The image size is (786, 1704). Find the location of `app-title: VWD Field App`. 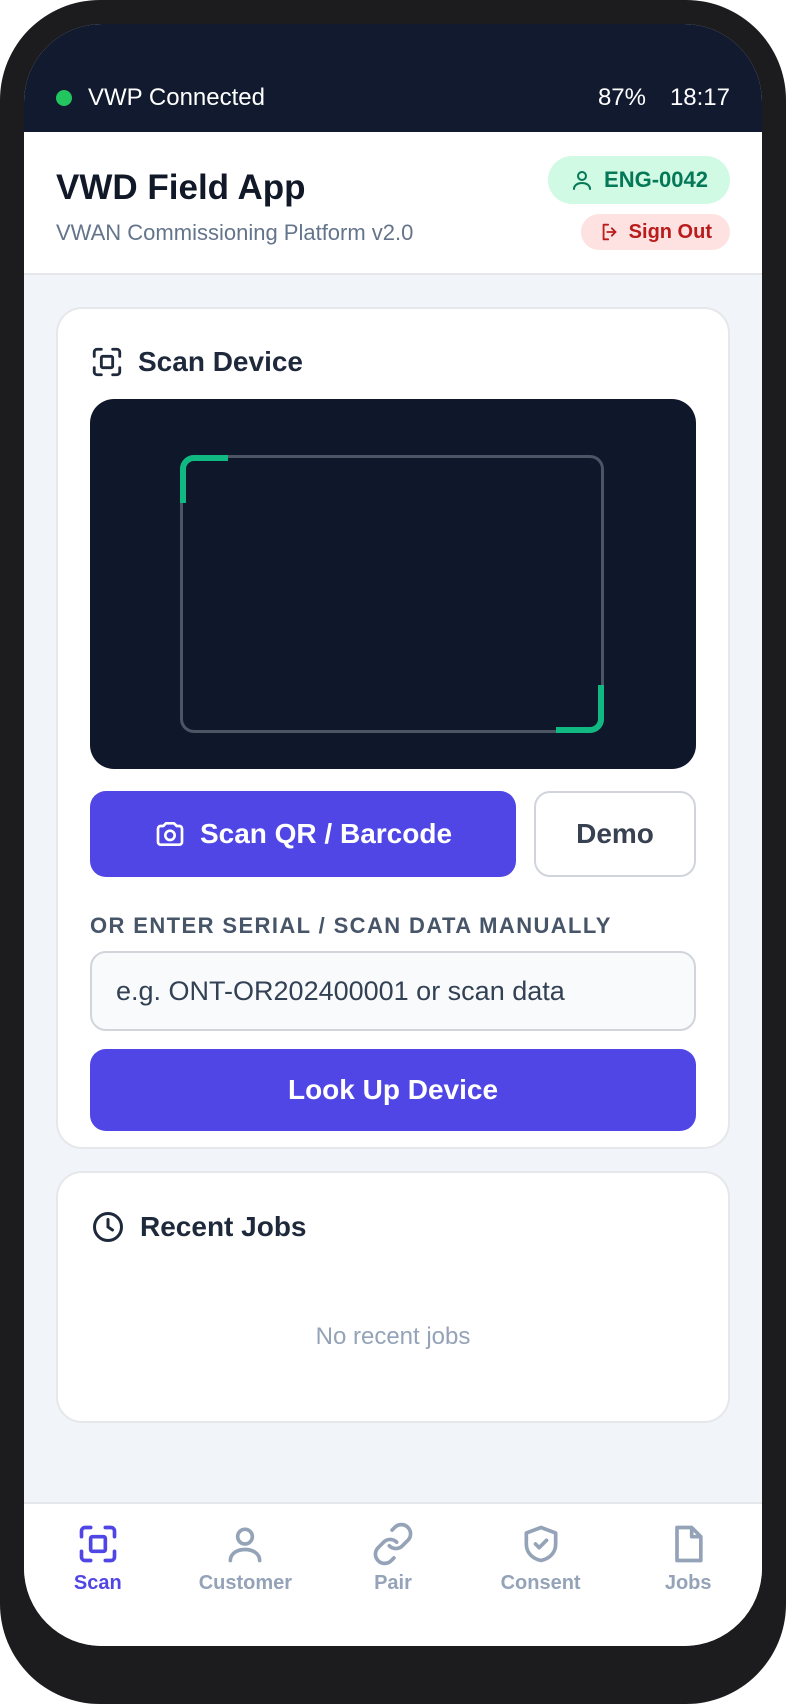

app-title: VWD Field App is located at coordinates (181, 187).